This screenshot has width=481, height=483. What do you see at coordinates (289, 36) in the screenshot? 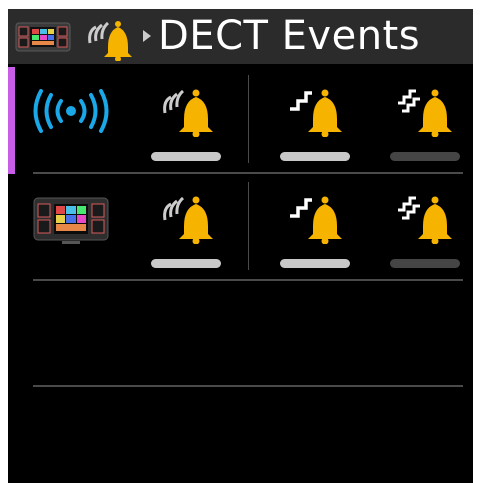
I see `page-title: DECT Events` at bounding box center [289, 36].